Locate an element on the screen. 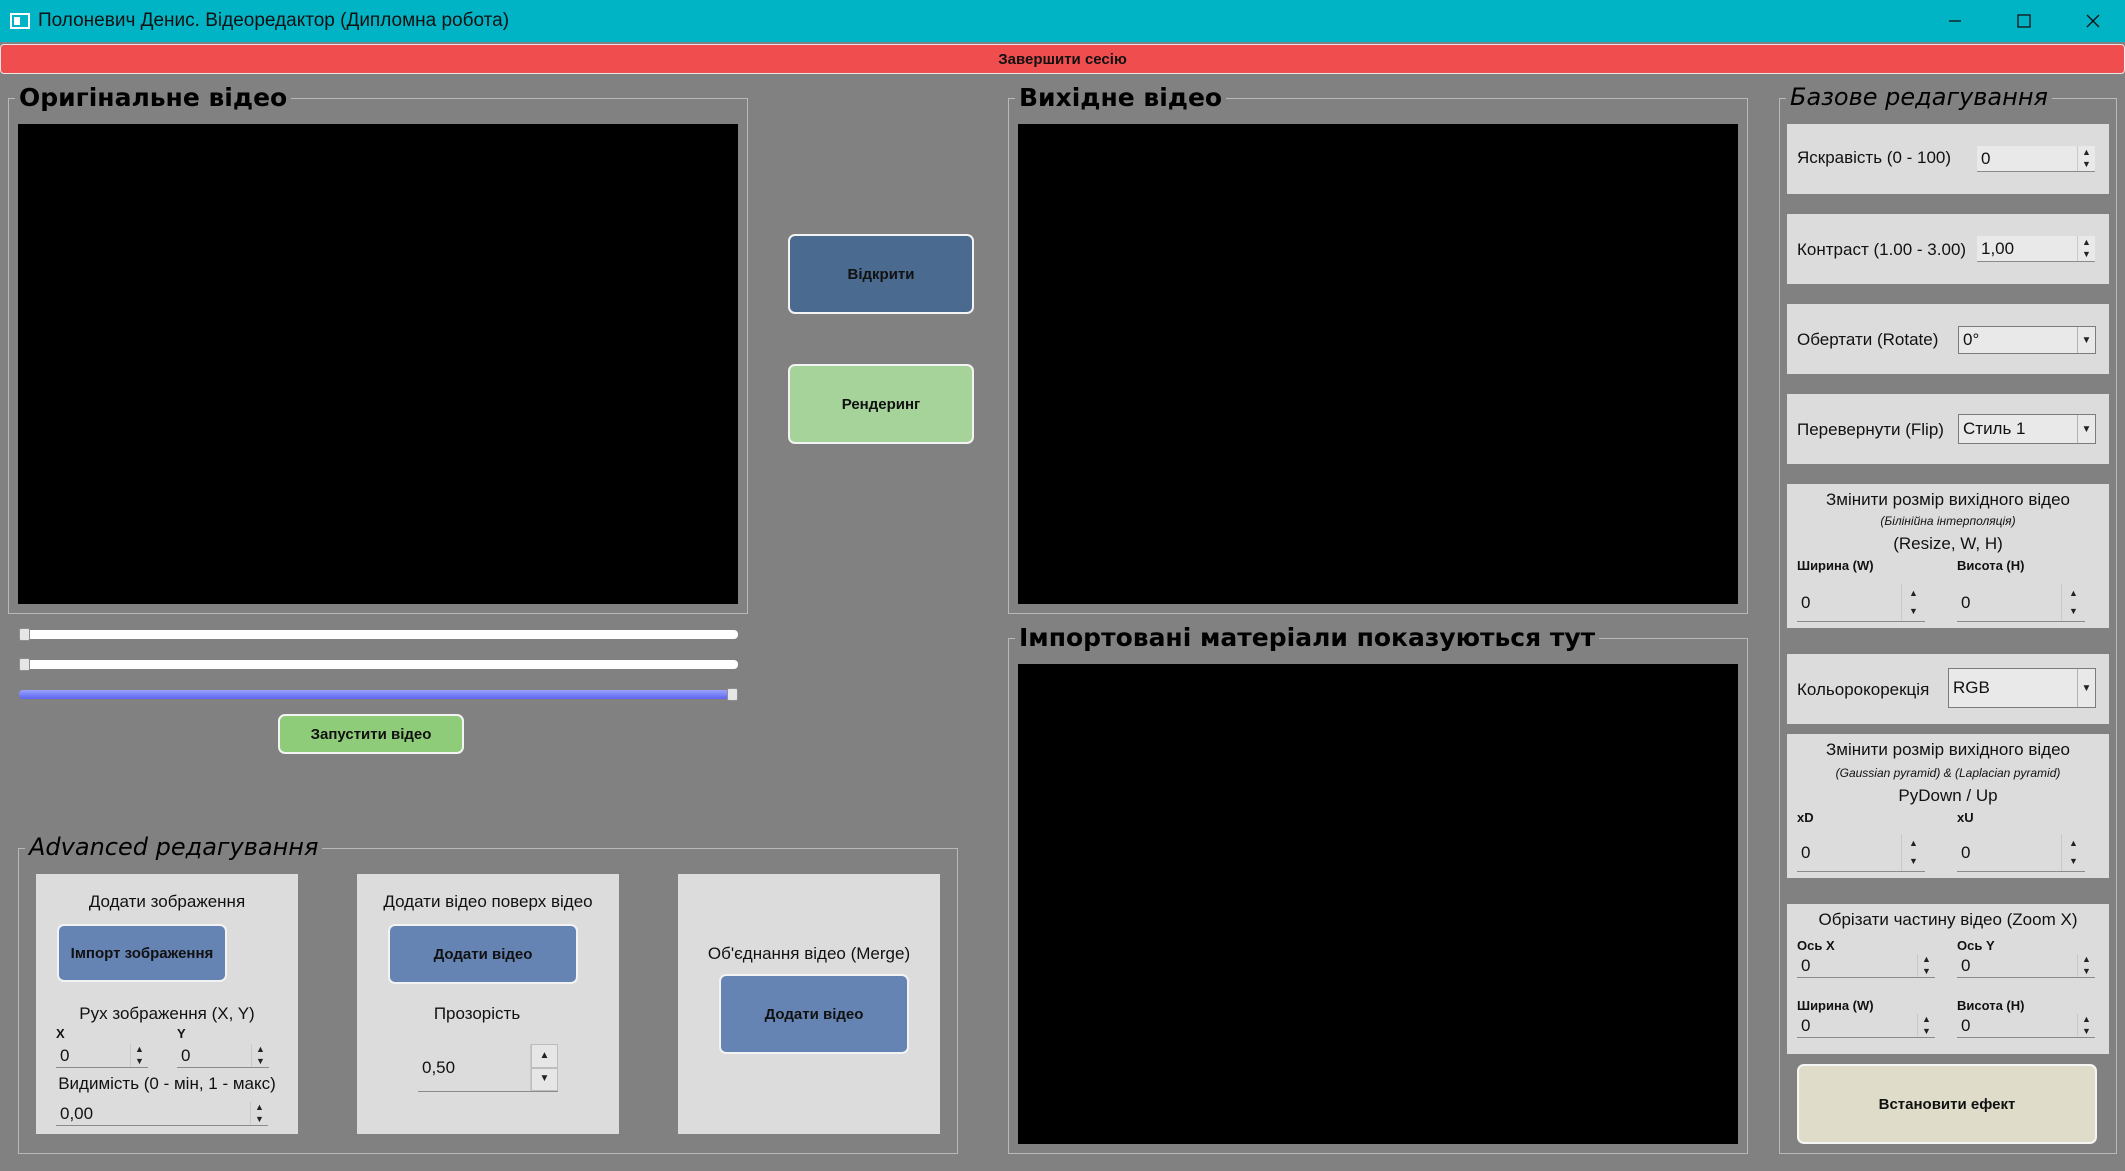 This screenshot has width=2125, height=1171. opacity-label: Прозорість is located at coordinates (477, 1013).